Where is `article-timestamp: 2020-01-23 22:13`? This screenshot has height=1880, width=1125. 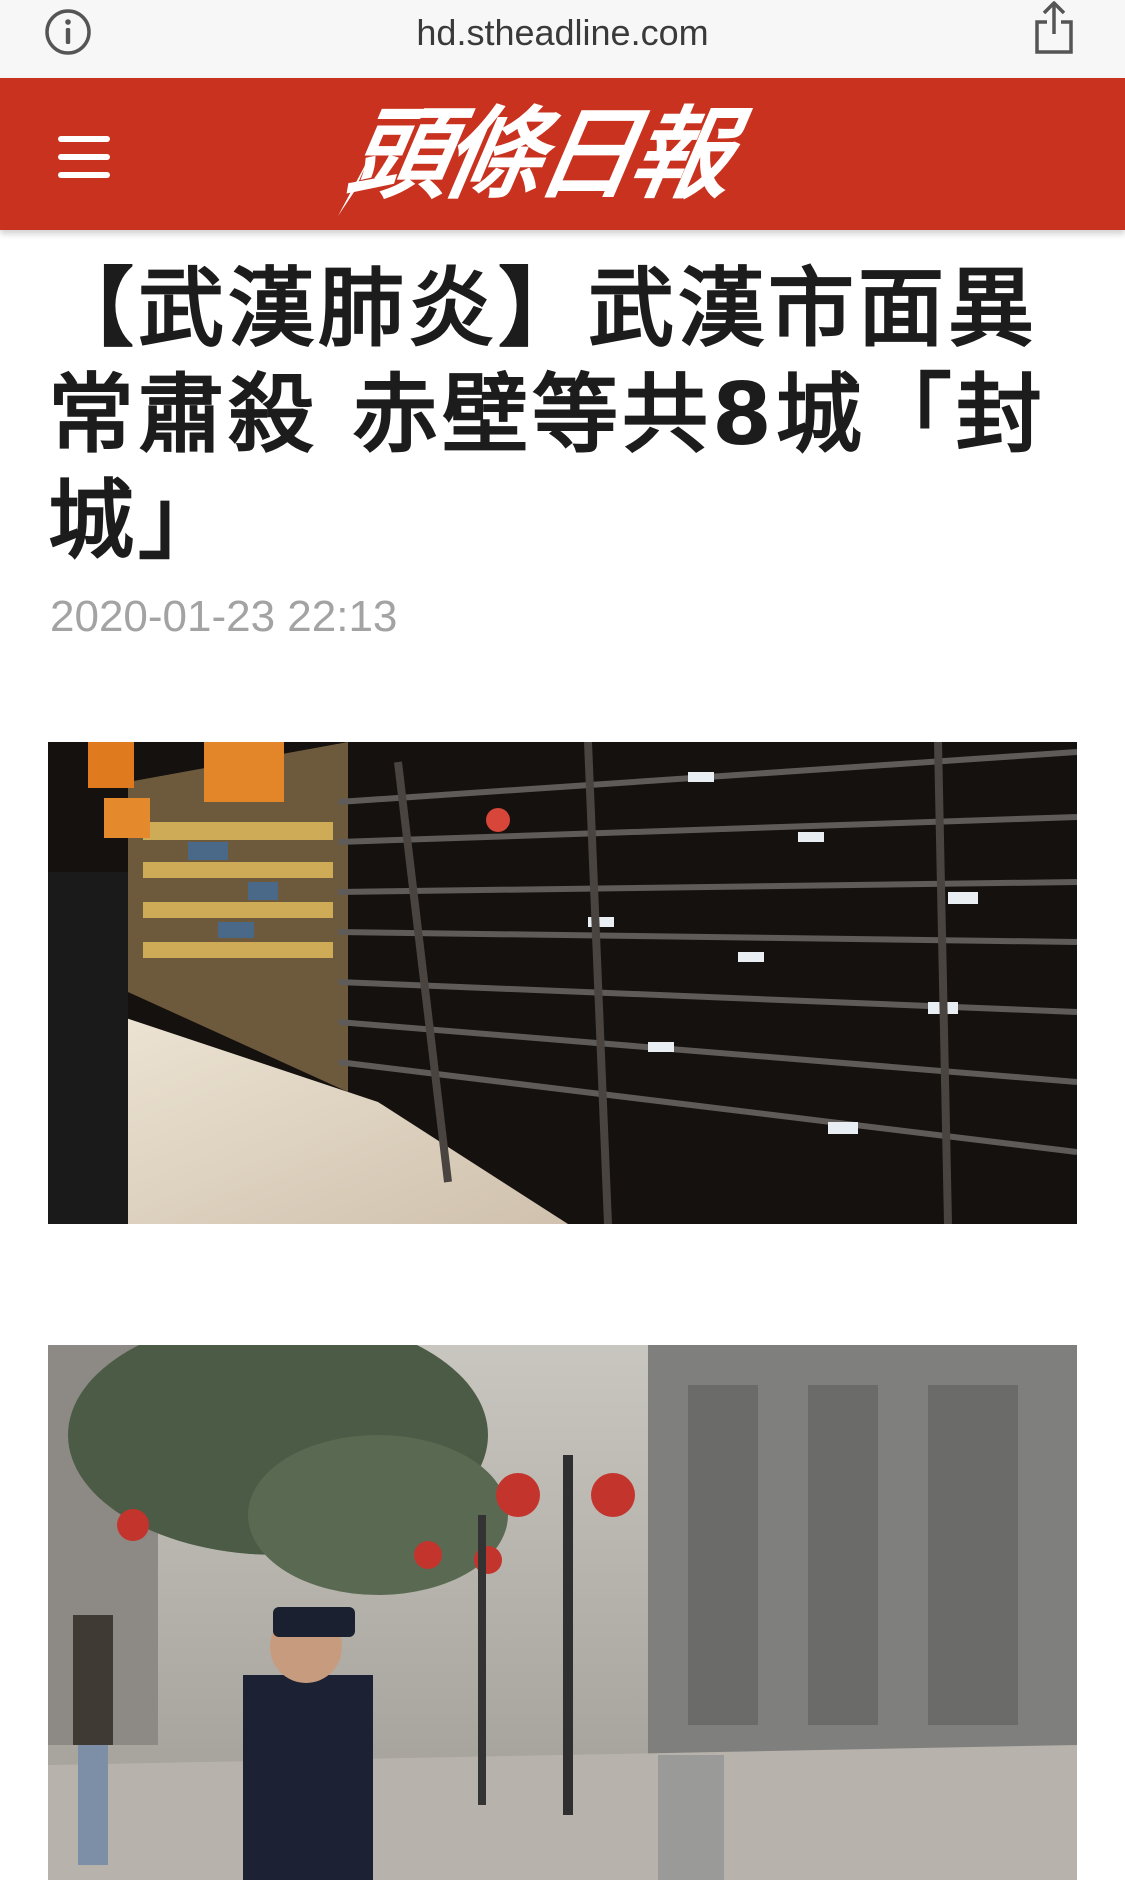
article-timestamp: 2020-01-23 22:13 is located at coordinates (224, 616).